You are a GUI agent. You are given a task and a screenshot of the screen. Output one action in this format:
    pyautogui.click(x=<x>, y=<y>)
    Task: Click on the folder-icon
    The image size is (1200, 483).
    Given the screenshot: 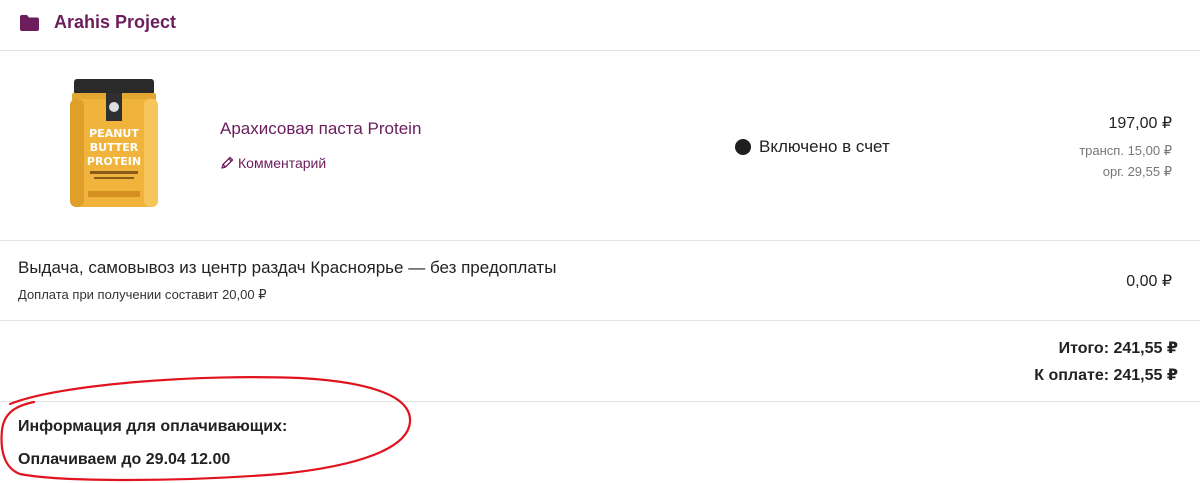 What is the action you would take?
    pyautogui.click(x=29, y=23)
    